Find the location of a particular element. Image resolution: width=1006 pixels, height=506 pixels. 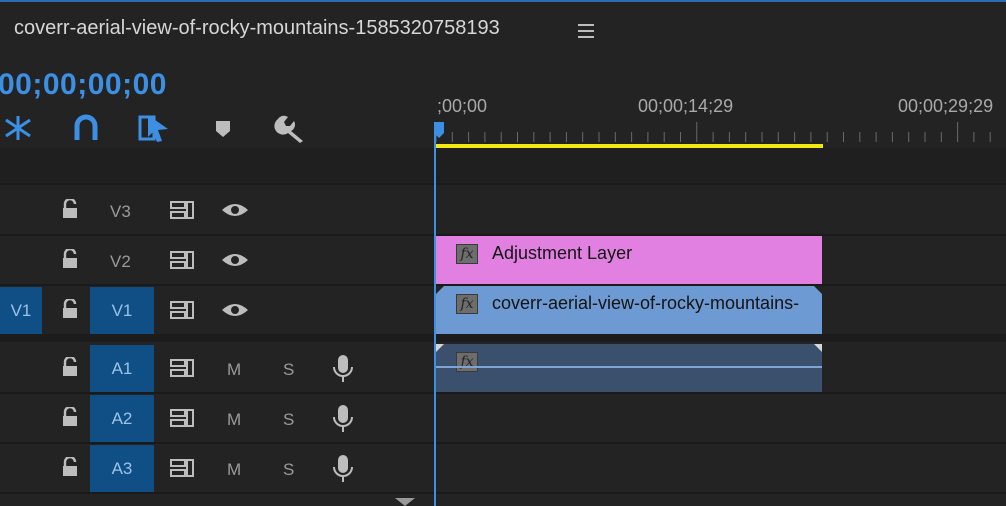

clip-adjustment-layer: fx Adjustment Layer is located at coordinates (629, 260).